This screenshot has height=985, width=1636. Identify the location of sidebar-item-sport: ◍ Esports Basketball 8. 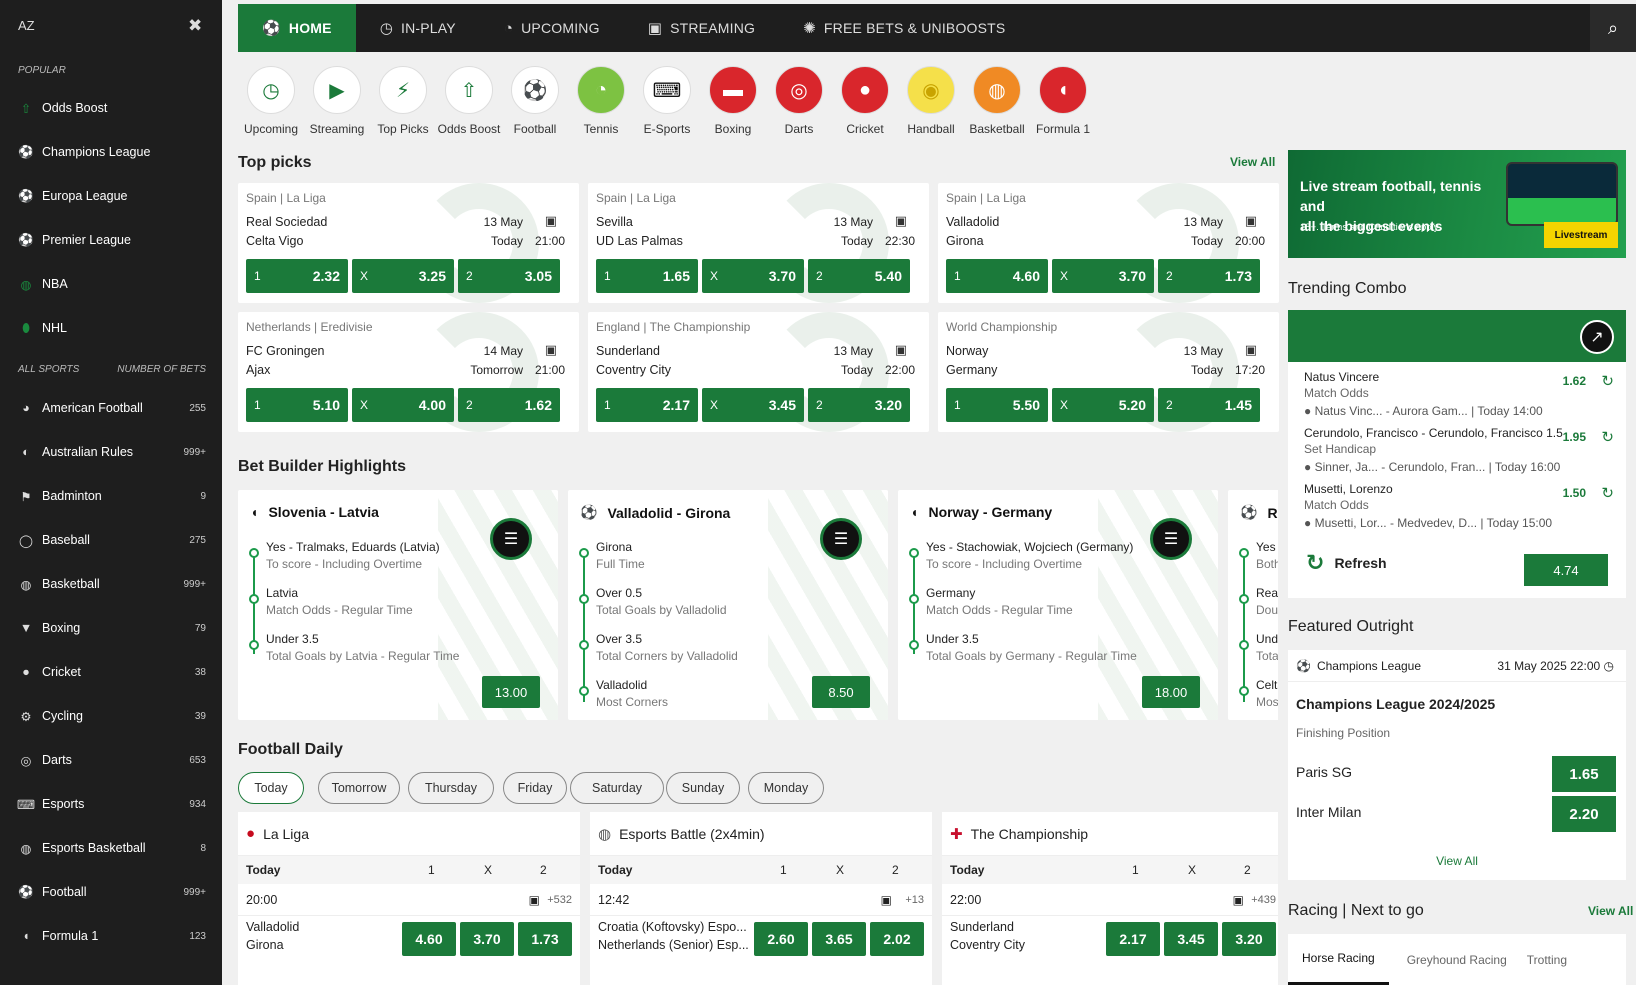
(111, 848).